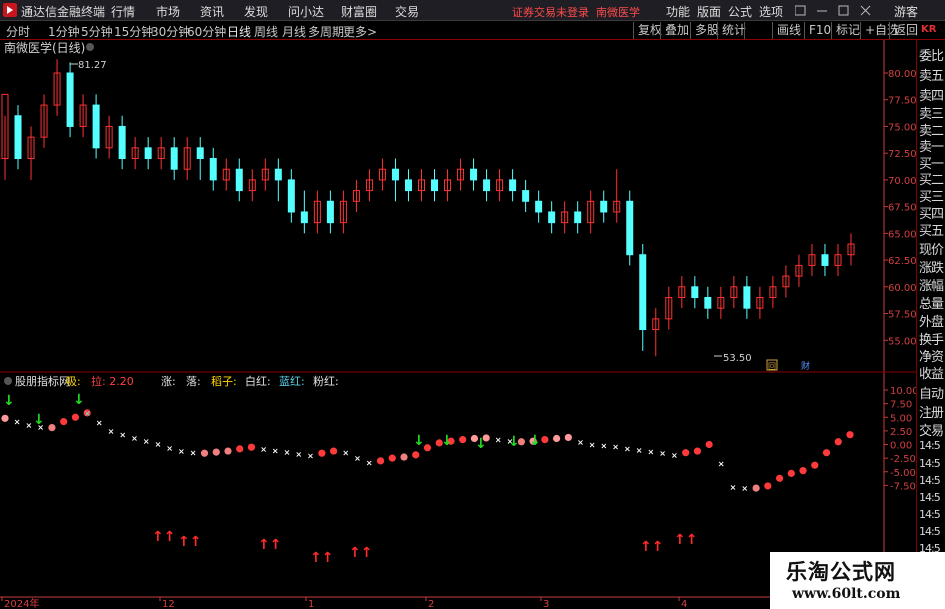 The width and height of the screenshot is (945, 609). Describe the element at coordinates (901, 446) in the screenshot. I see `ind-tick-label: 0.00` at that location.